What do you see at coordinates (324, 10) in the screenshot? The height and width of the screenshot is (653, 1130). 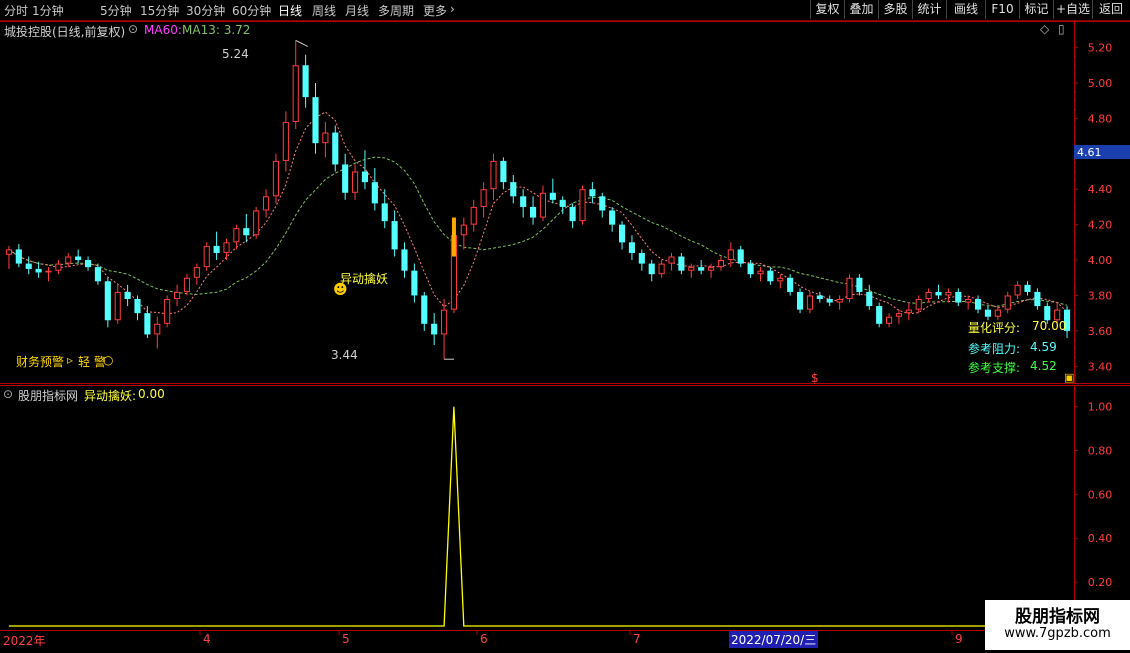 I see `tab-weekly: 周线` at bounding box center [324, 10].